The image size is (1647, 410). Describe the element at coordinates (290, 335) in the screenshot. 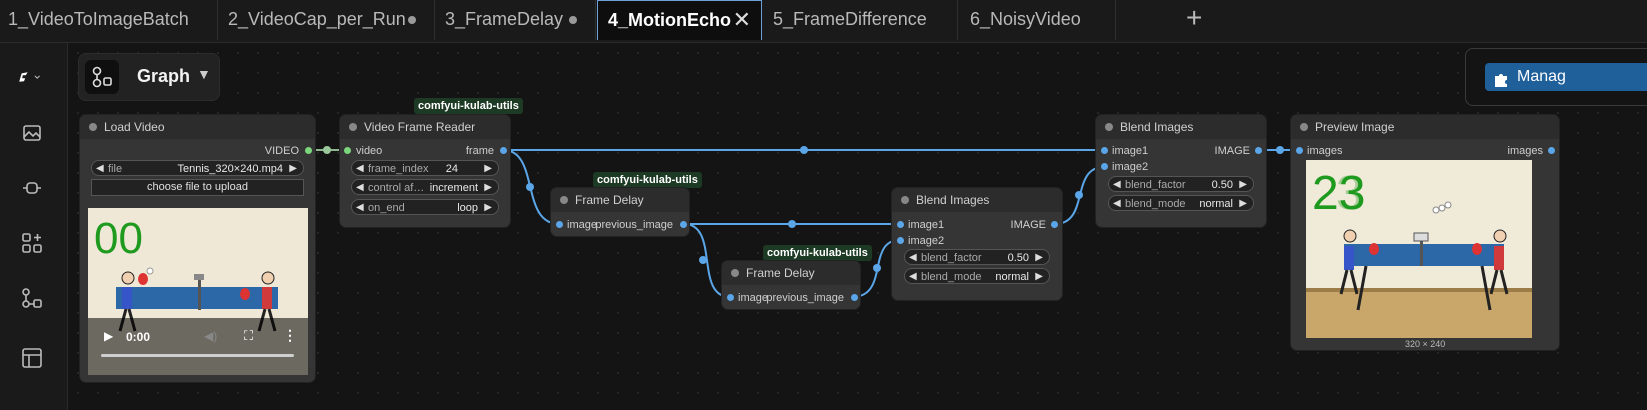

I see `more-options-icon: ⋮` at that location.